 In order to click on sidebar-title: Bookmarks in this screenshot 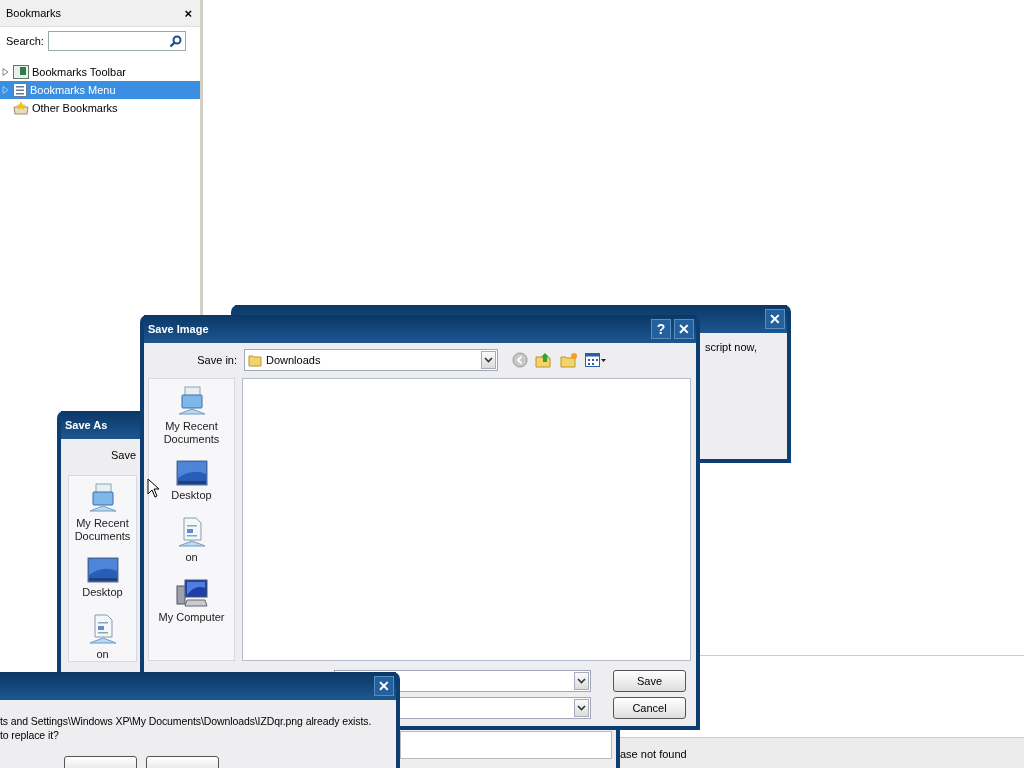, I will do `click(34, 13)`.